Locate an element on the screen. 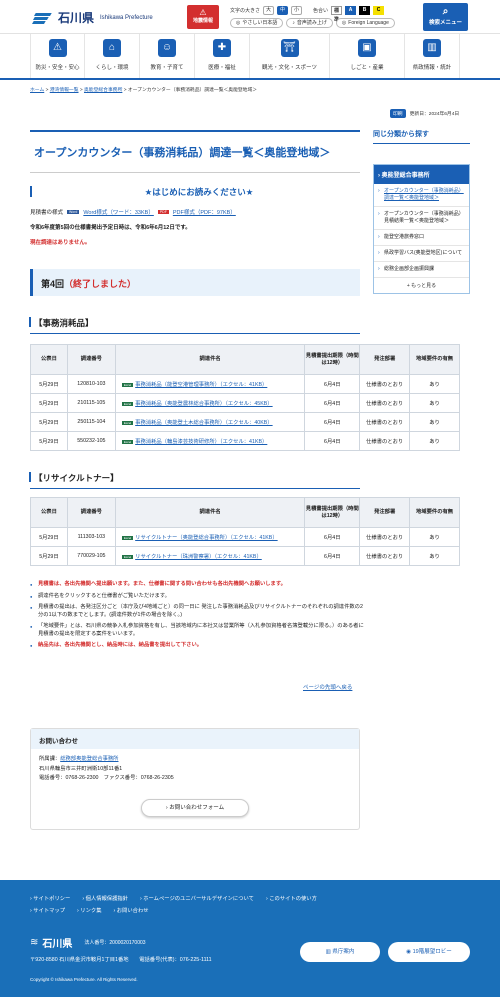 This screenshot has width=500, height=997. procurement-link: 事務消耗品（能登空港管理事務所）（エクセル：41KB） is located at coordinates (201, 385).